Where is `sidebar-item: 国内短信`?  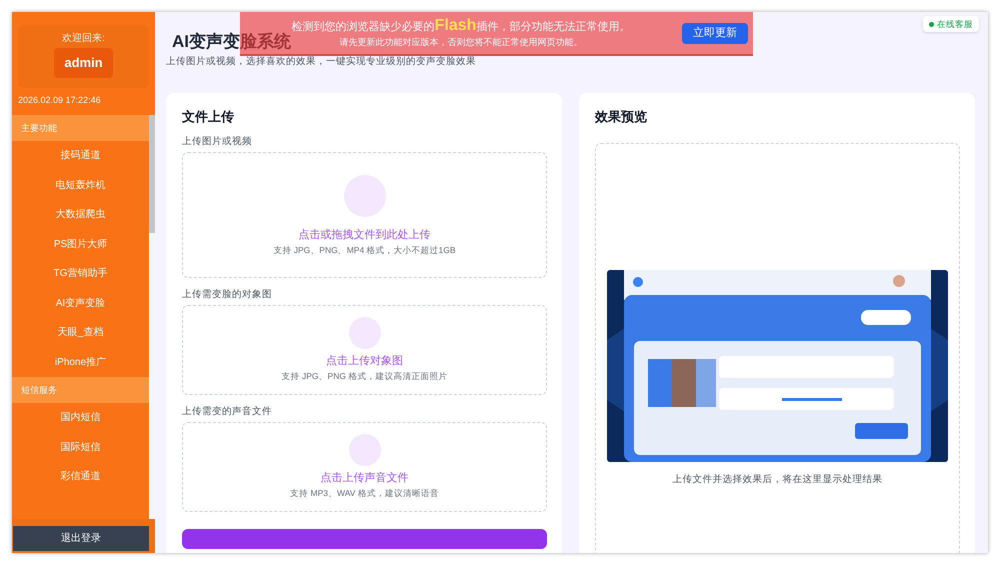 sidebar-item: 国内短信 is located at coordinates (80, 417).